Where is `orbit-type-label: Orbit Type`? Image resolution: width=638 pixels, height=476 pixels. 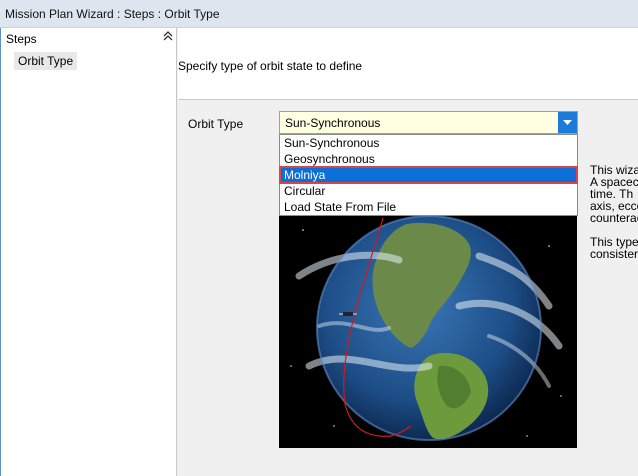 orbit-type-label: Orbit Type is located at coordinates (216, 124).